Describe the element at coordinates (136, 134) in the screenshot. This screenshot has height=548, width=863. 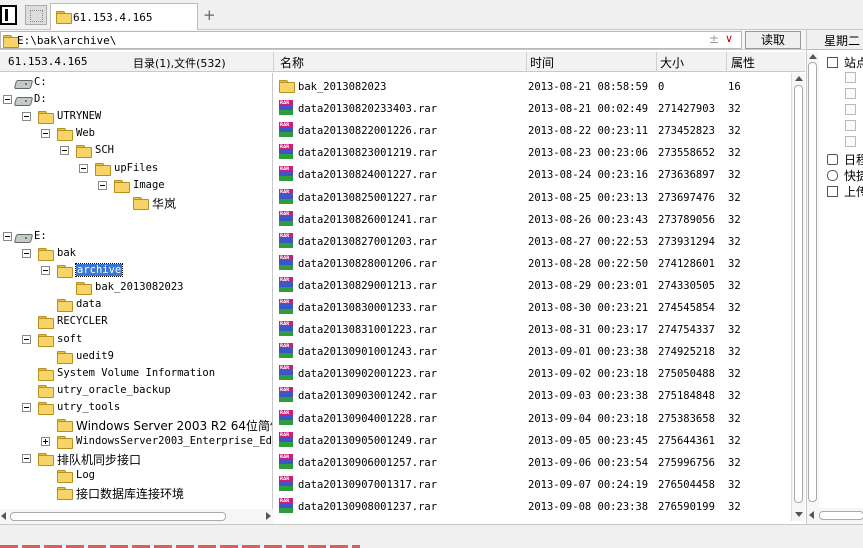
I see `tree-item: Web` at that location.